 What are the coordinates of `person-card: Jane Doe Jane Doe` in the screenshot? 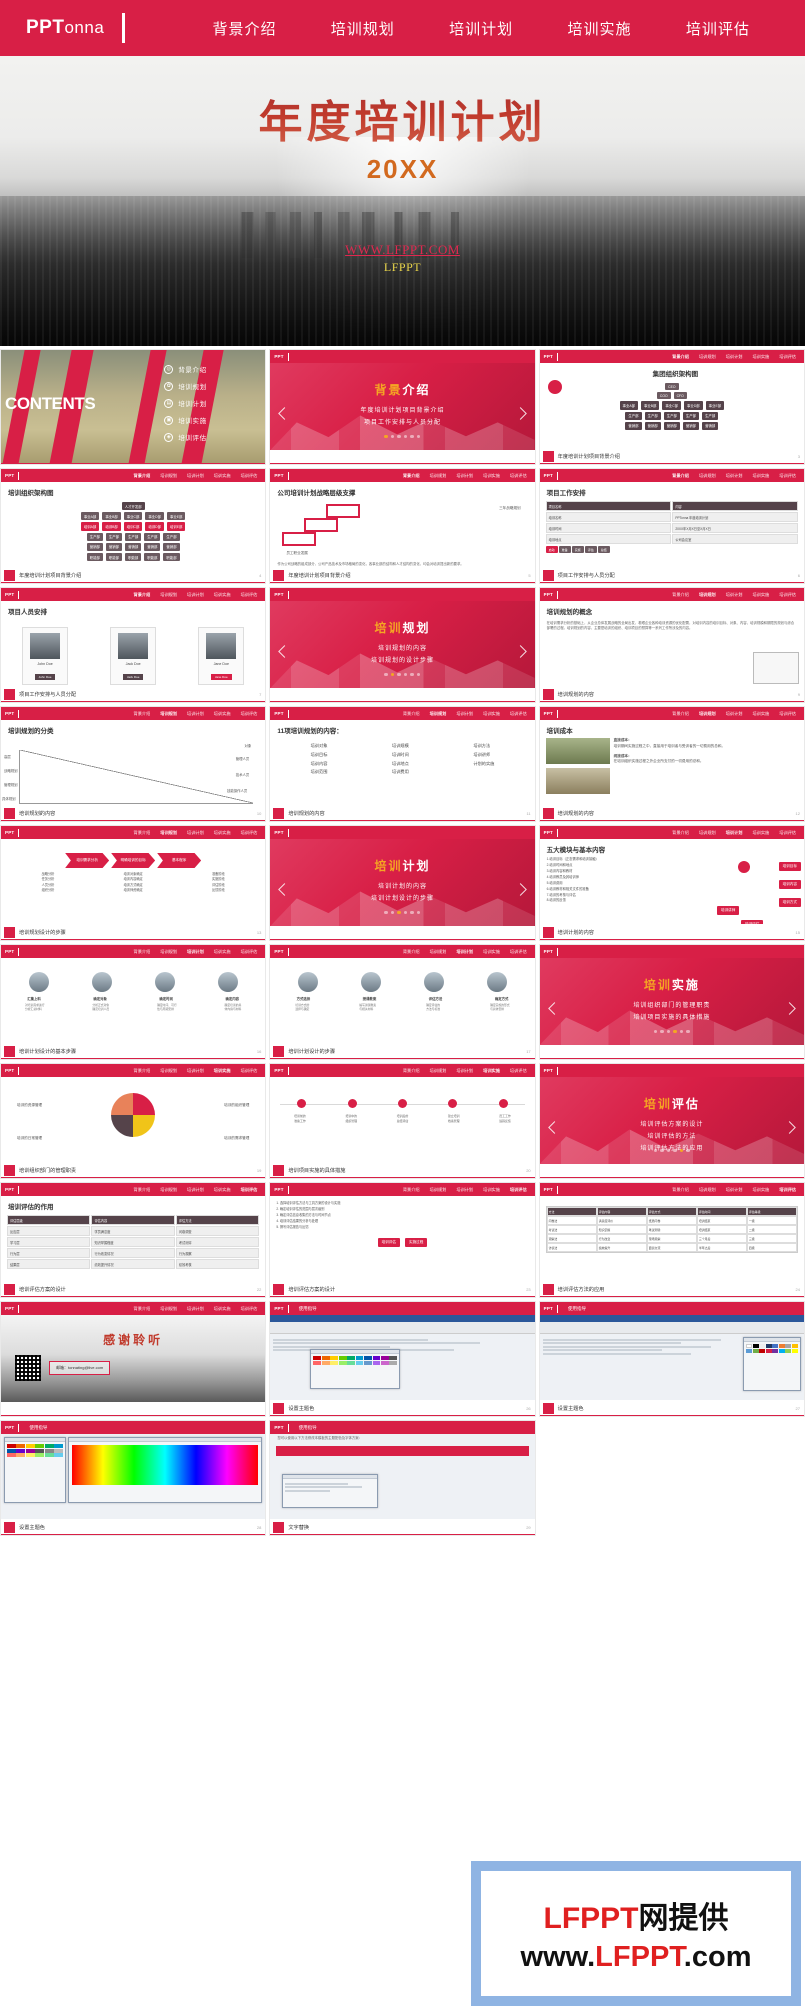 It's located at (221, 656).